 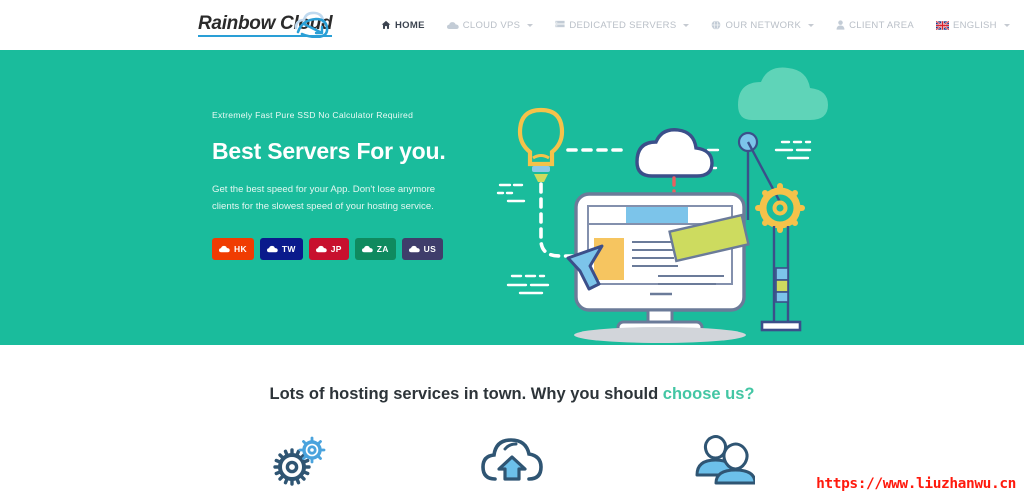 What do you see at coordinates (328, 248) in the screenshot?
I see `location-button-jp: JP` at bounding box center [328, 248].